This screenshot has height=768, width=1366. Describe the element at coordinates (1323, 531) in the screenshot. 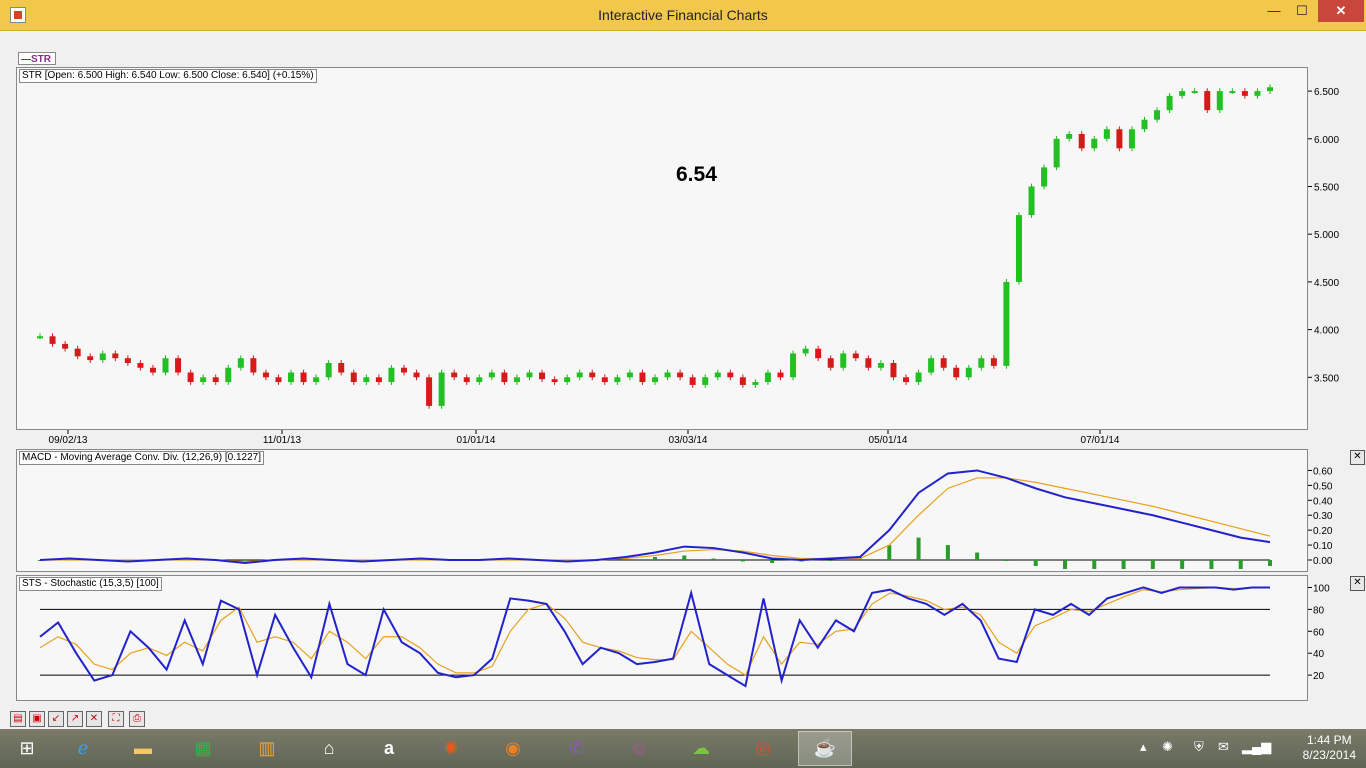

I see `macd-y-tick-label: 0.20` at that location.